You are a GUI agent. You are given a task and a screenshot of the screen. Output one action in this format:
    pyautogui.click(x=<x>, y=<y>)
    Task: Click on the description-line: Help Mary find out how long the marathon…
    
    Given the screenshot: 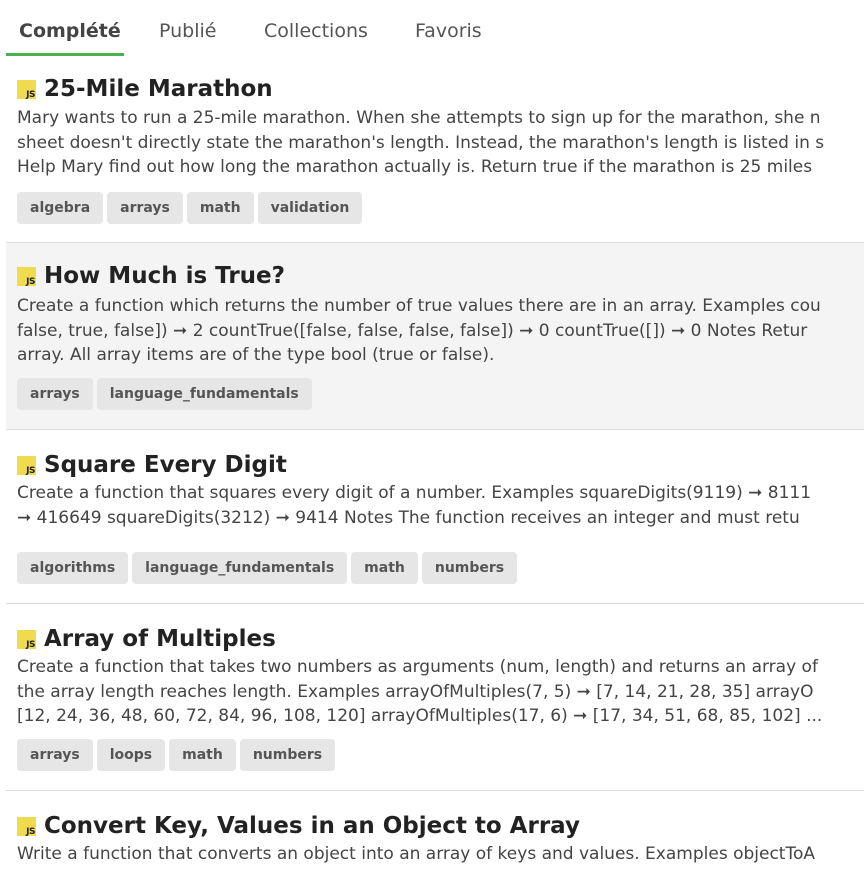 What is the action you would take?
    pyautogui.click(x=415, y=167)
    